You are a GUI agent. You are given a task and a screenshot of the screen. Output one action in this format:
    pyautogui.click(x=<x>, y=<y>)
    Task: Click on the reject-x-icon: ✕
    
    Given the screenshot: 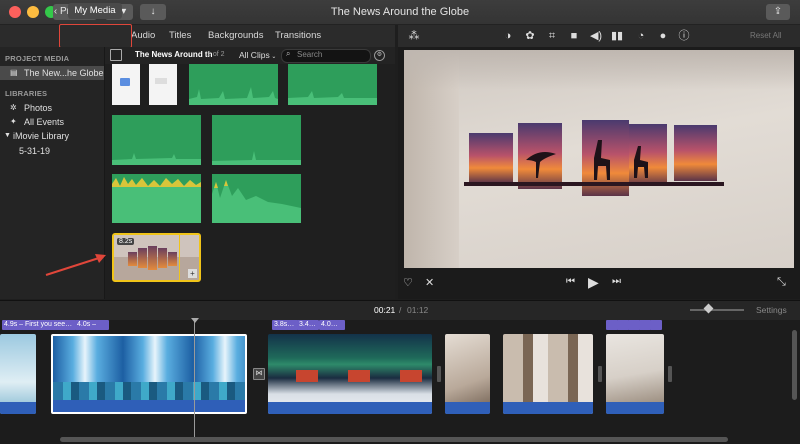 What is the action you would take?
    pyautogui.click(x=429, y=282)
    